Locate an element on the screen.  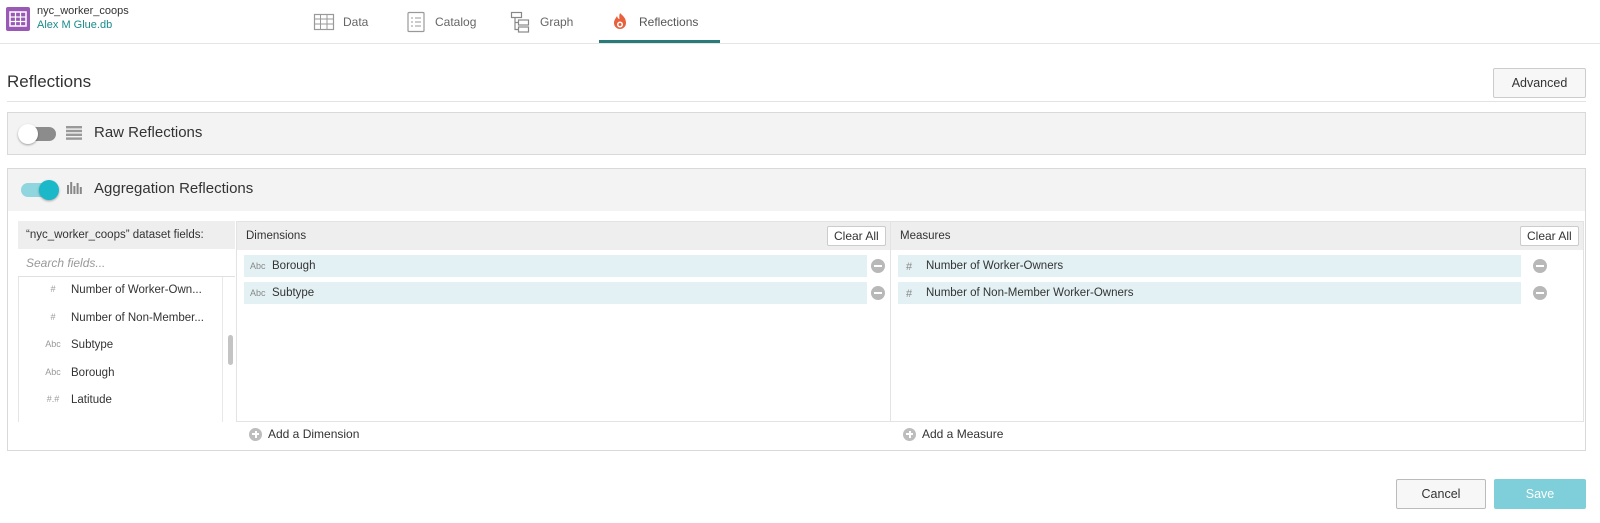
tab-data: Data is located at coordinates (340, 21).